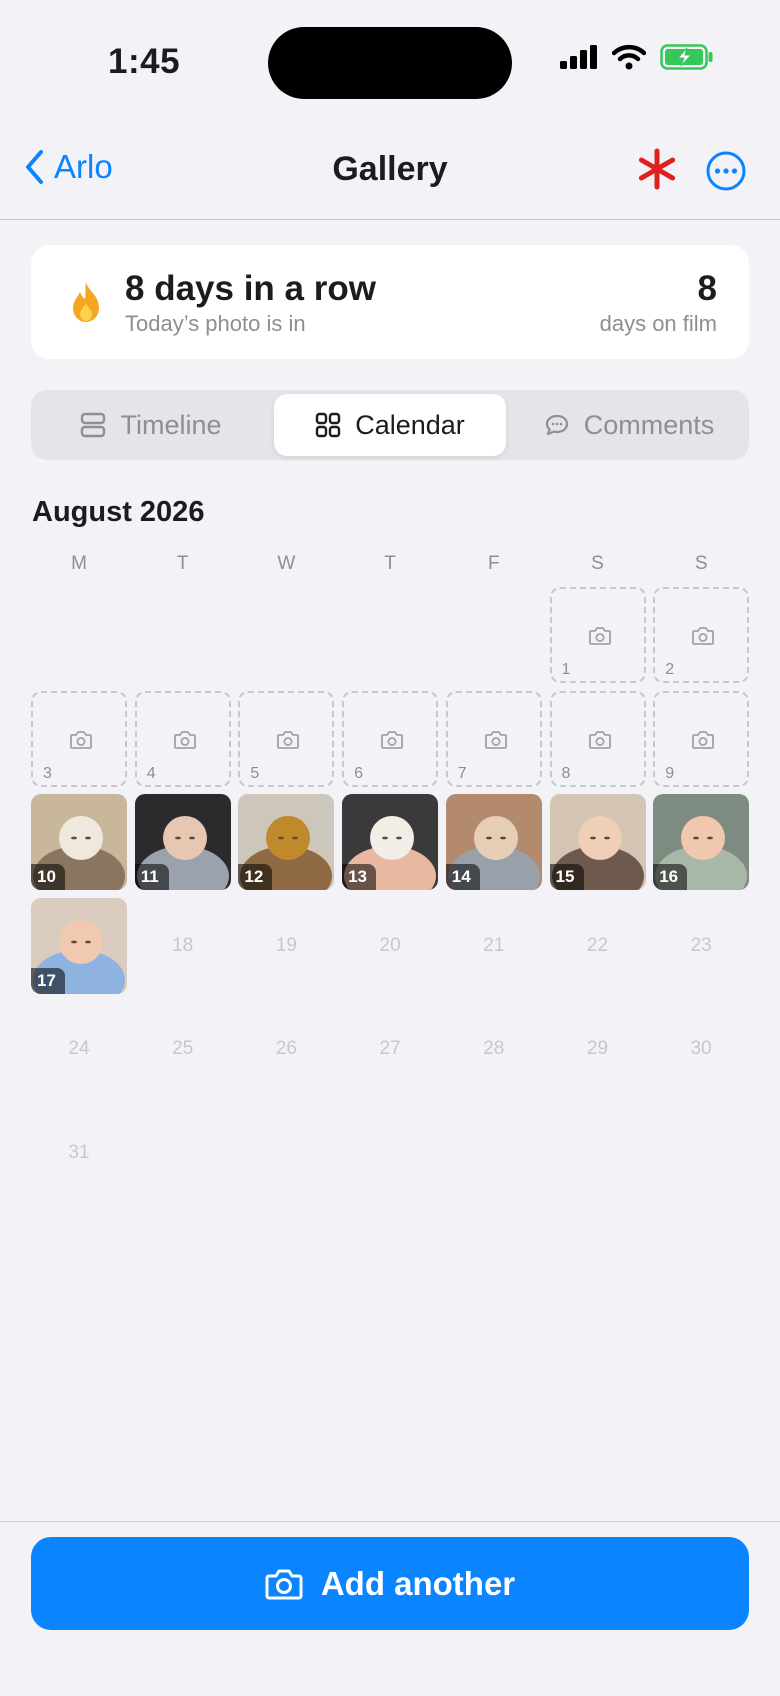 The image size is (780, 1696). Describe the element at coordinates (93, 425) in the screenshot. I see `rows-icon` at that location.